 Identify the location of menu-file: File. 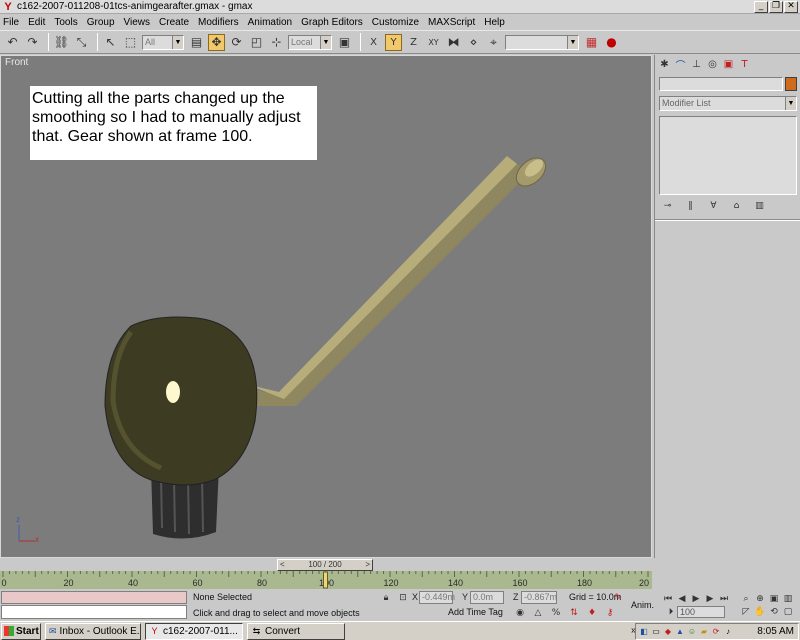
(11, 22).